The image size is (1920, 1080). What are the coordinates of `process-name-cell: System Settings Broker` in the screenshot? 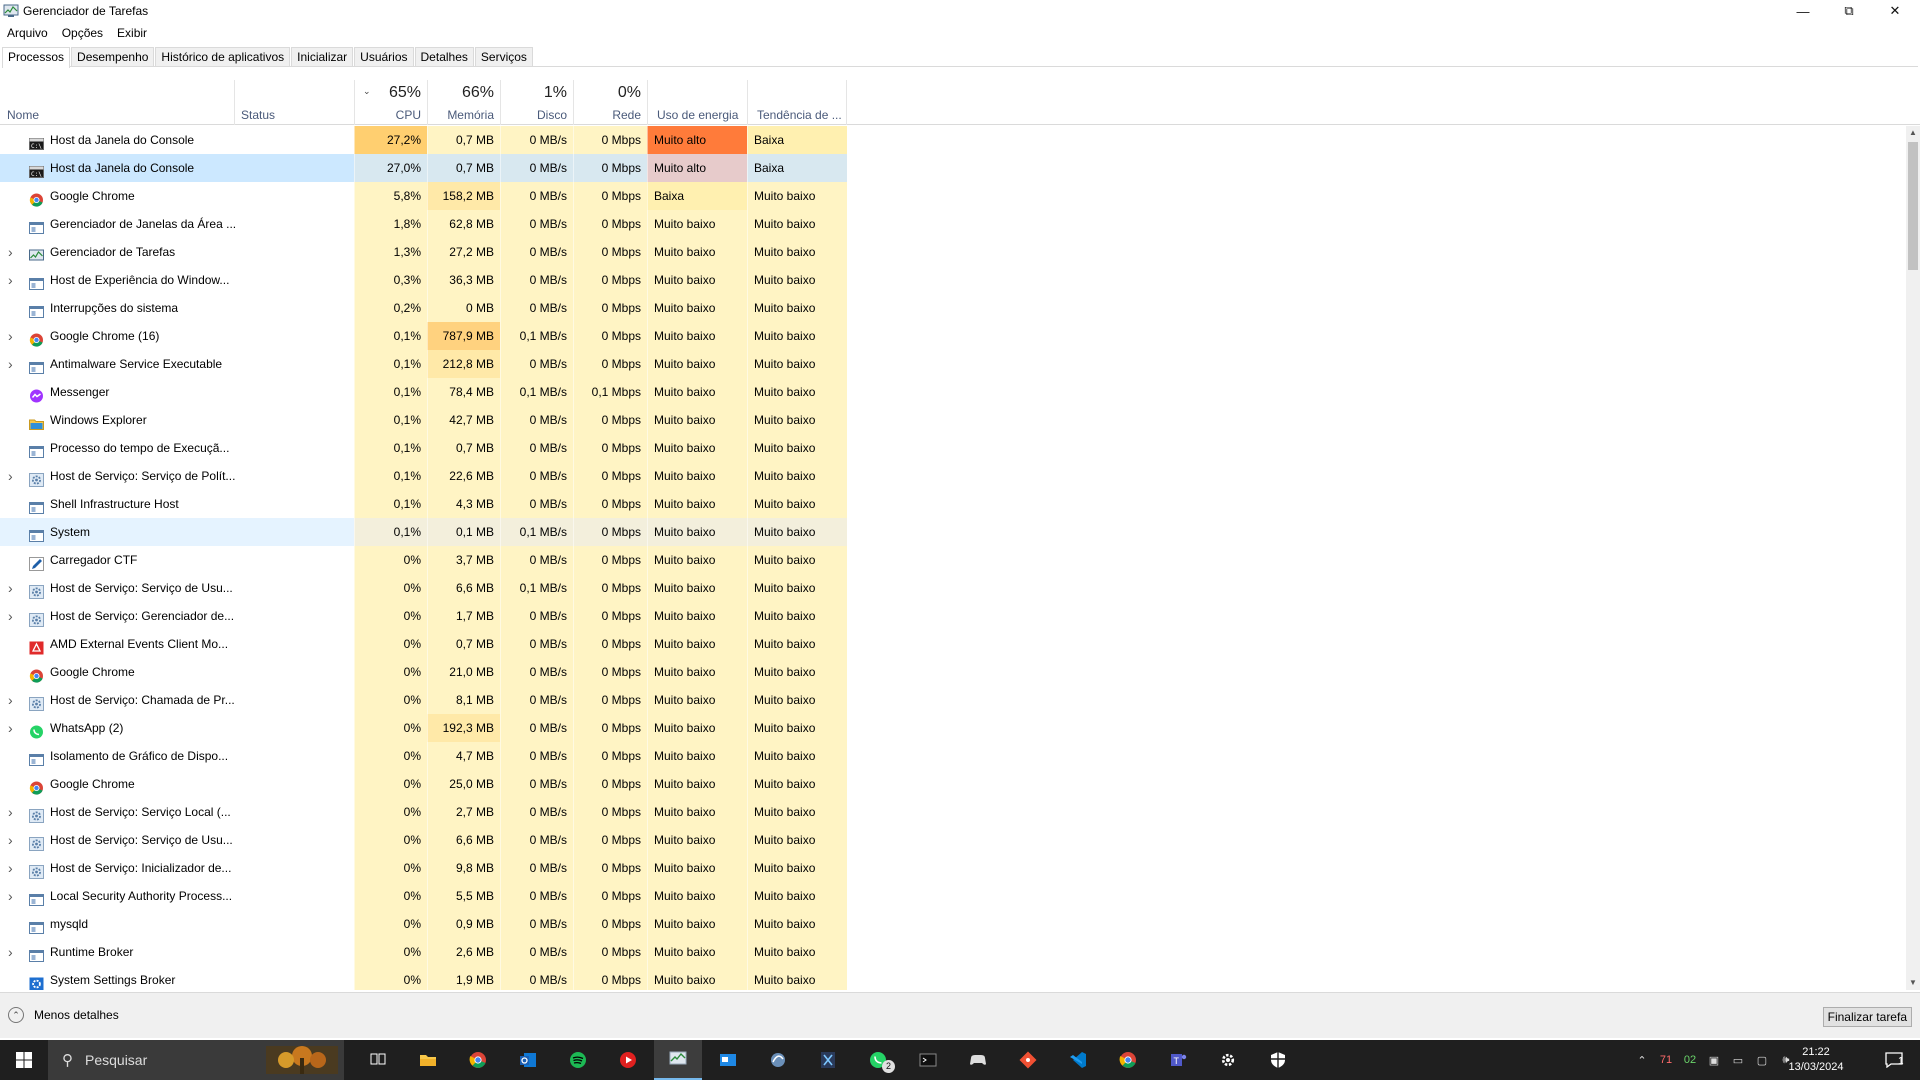 It's located at (177, 978).